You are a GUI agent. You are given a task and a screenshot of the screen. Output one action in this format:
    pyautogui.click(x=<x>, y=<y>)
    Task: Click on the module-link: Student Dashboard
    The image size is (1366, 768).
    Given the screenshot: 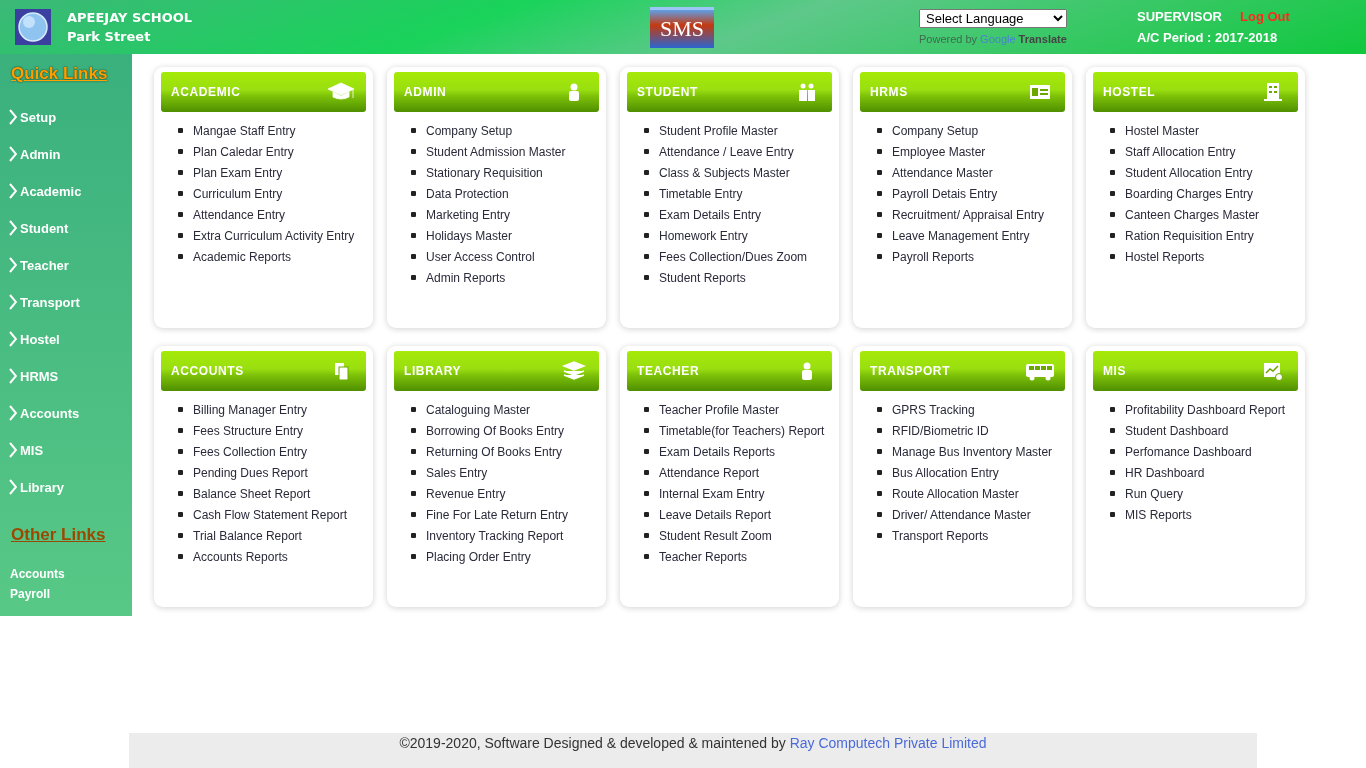 What is the action you would take?
    pyautogui.click(x=1177, y=430)
    